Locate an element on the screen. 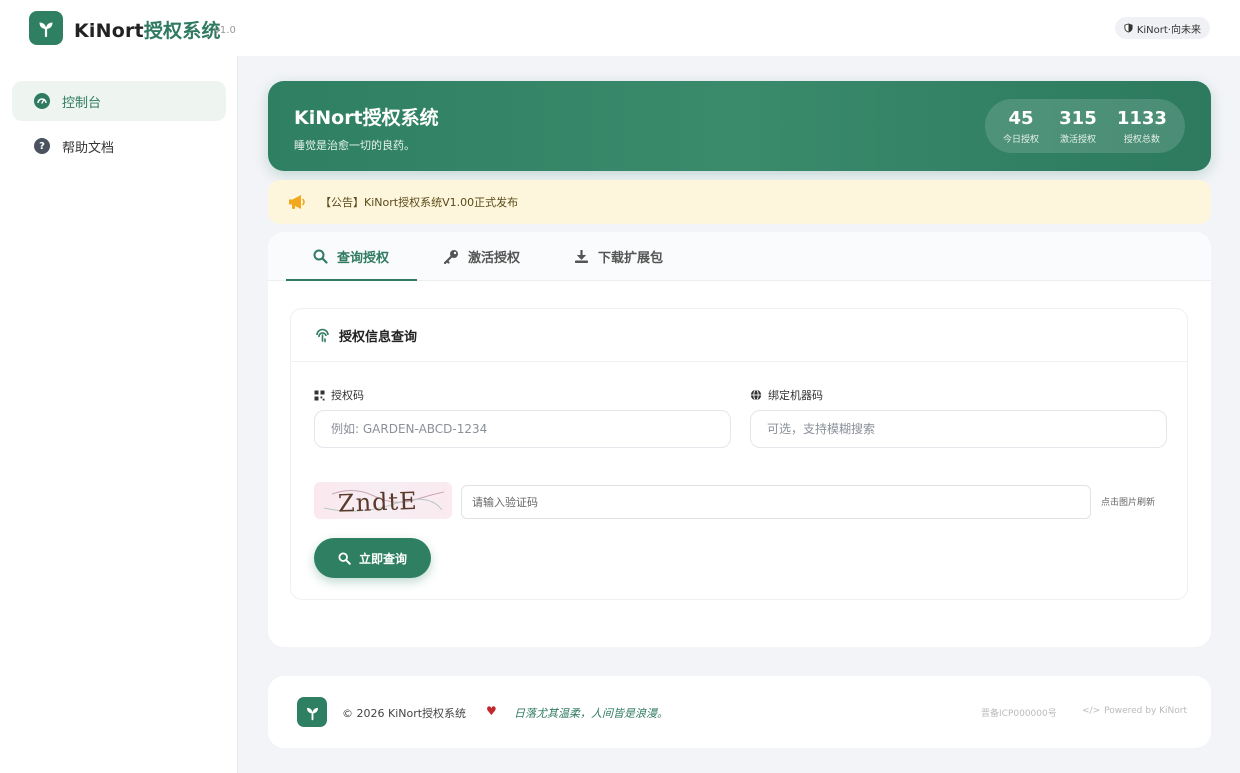 The width and height of the screenshot is (1240, 773). help-icon: ? is located at coordinates (42, 146).